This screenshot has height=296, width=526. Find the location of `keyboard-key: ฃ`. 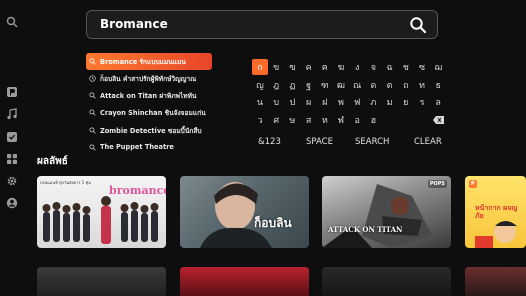

keyboard-key: ฃ is located at coordinates (292, 67).